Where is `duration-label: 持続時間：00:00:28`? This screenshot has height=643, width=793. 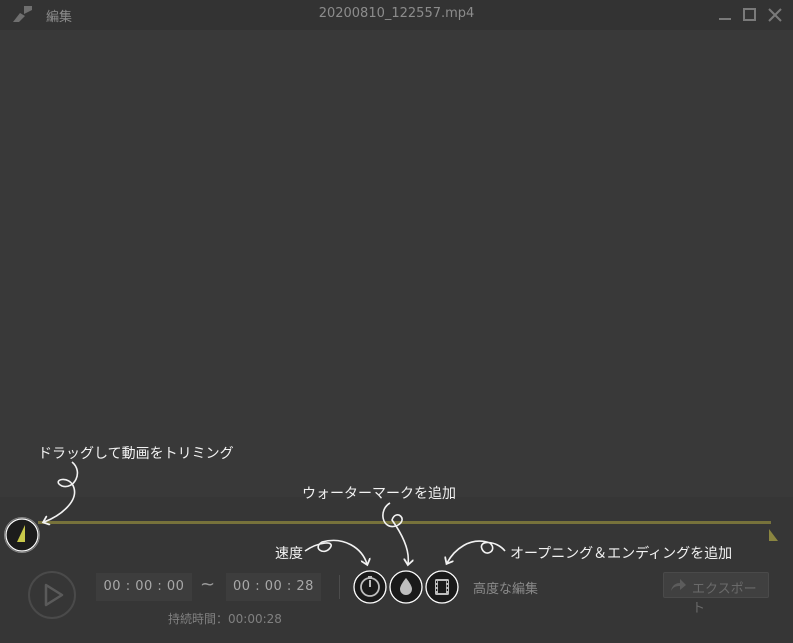 duration-label: 持続時間：00:00:28 is located at coordinates (225, 619).